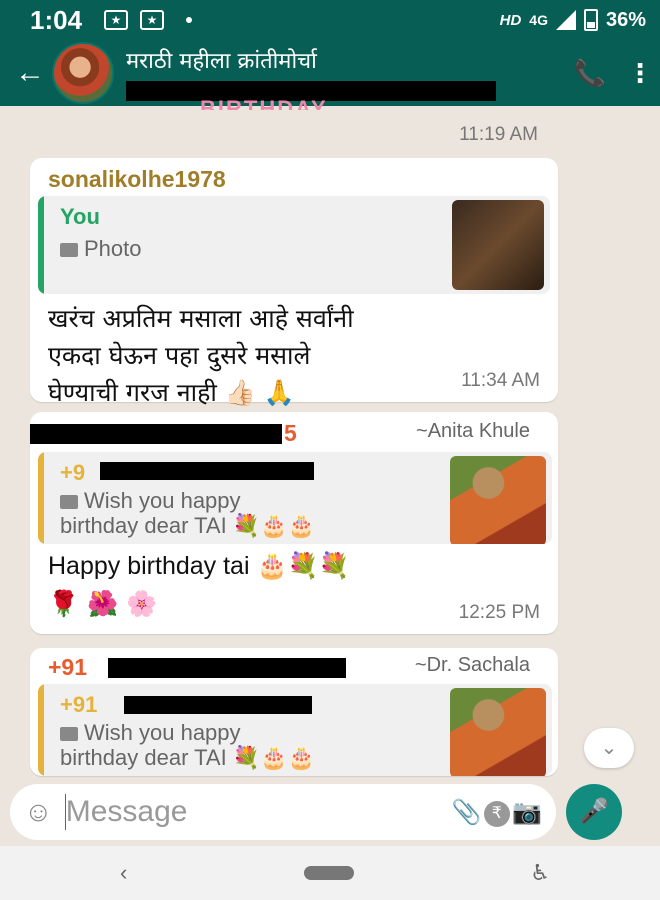  Describe the element at coordinates (199, 566) in the screenshot. I see `message-text-line: Happy birthday tai 🎂💐💐` at that location.